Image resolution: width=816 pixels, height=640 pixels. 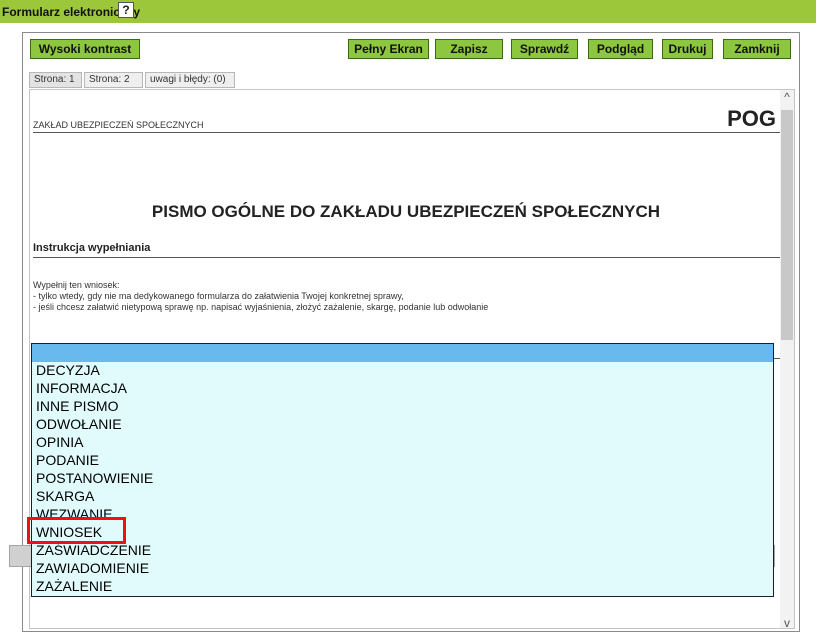 What do you see at coordinates (68, 370) in the screenshot?
I see `option-decyzja: DECYZJA` at bounding box center [68, 370].